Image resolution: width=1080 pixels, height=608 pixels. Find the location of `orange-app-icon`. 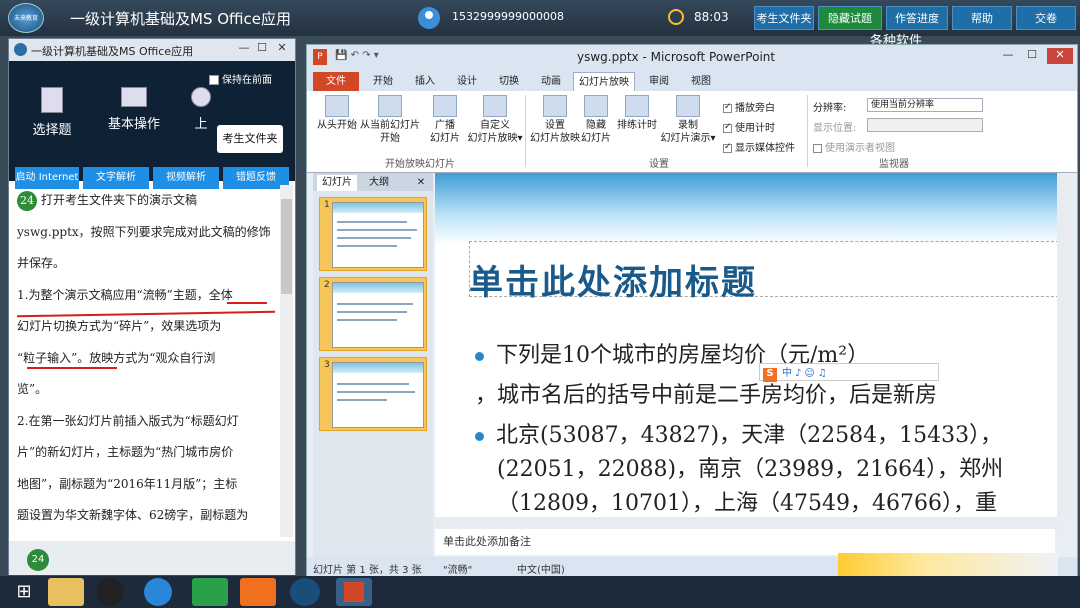

orange-app-icon is located at coordinates (258, 592).